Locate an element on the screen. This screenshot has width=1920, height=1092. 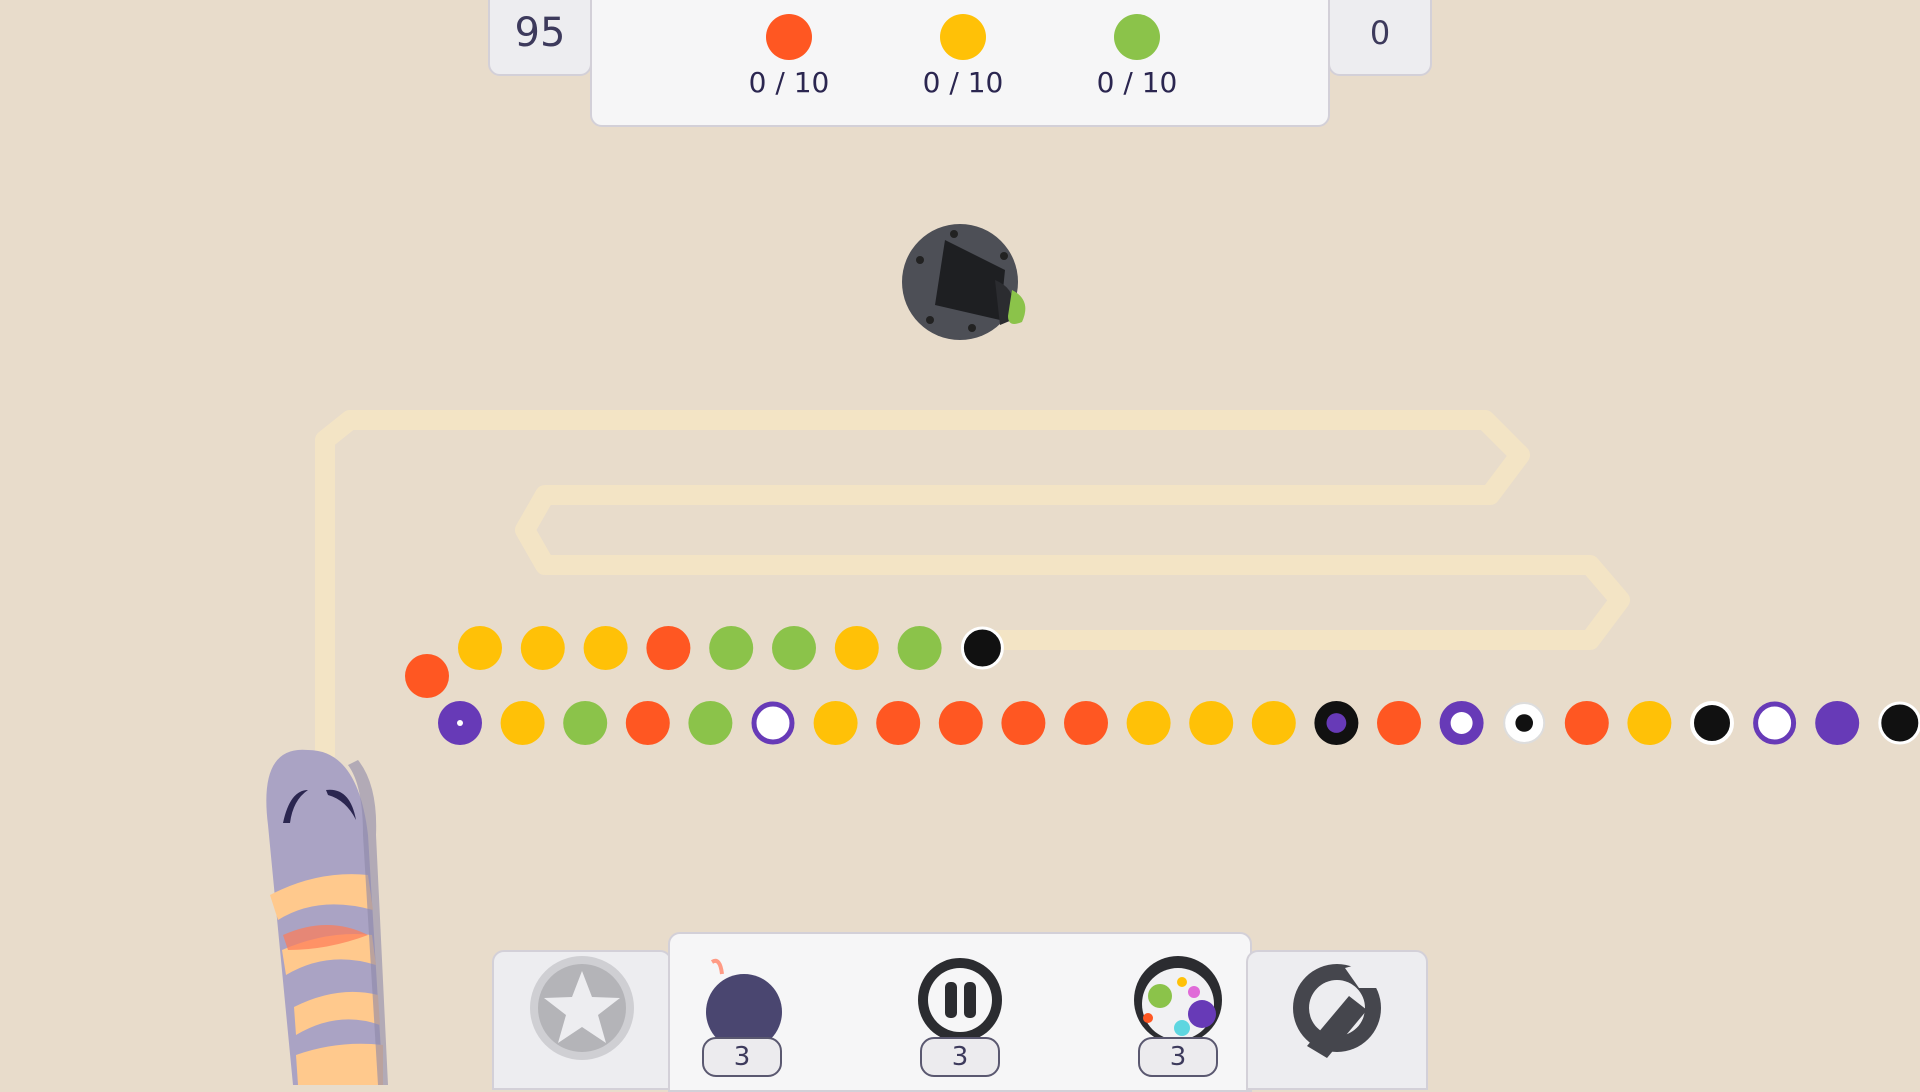
bomb-icon is located at coordinates (744, 1004).